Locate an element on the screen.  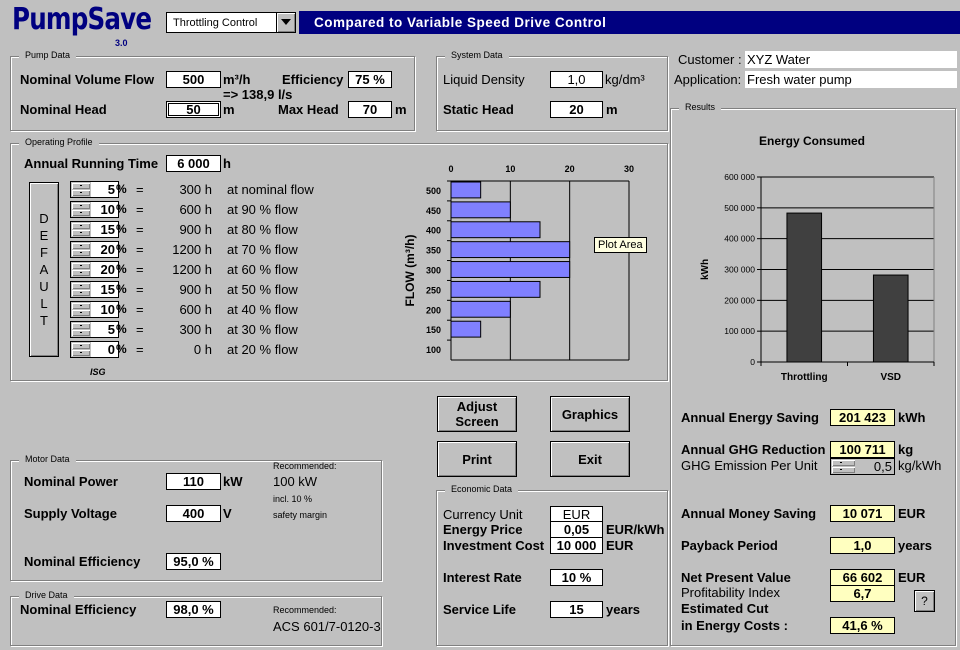
y-axis-title: FLOW (m³/h) is located at coordinates (410, 271).